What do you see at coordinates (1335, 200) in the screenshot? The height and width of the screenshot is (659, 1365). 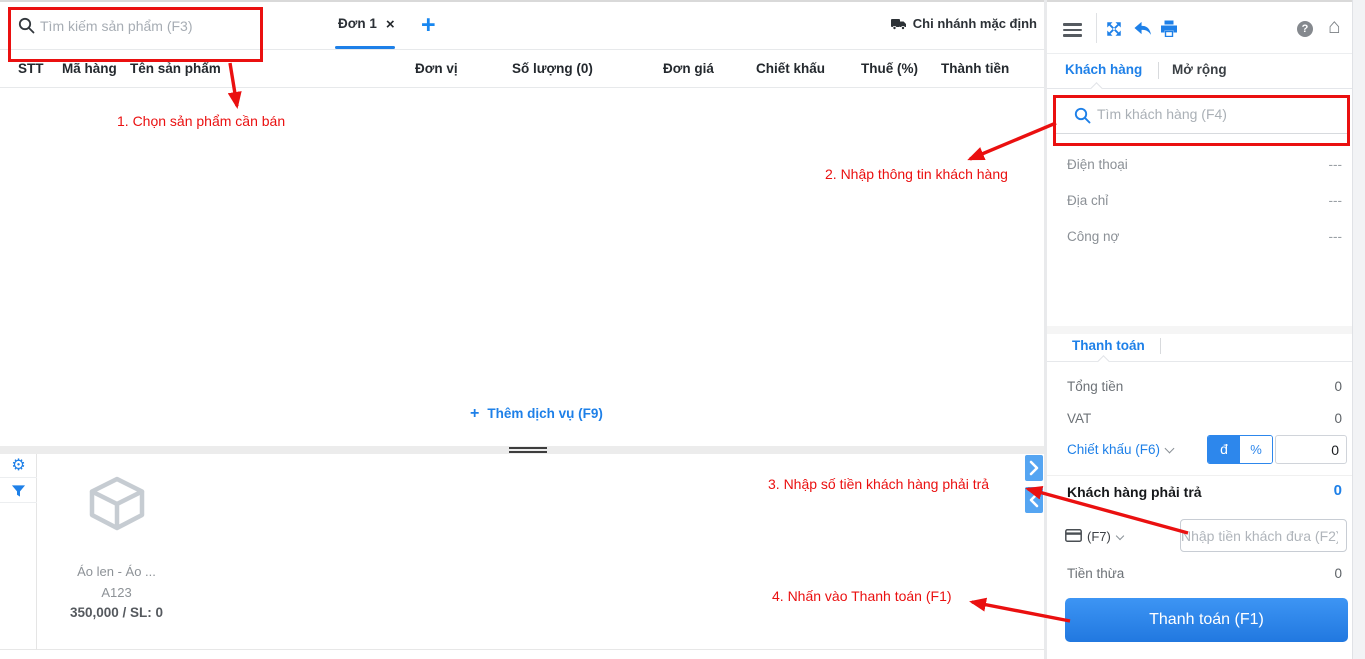 I see `address-value: ---` at bounding box center [1335, 200].